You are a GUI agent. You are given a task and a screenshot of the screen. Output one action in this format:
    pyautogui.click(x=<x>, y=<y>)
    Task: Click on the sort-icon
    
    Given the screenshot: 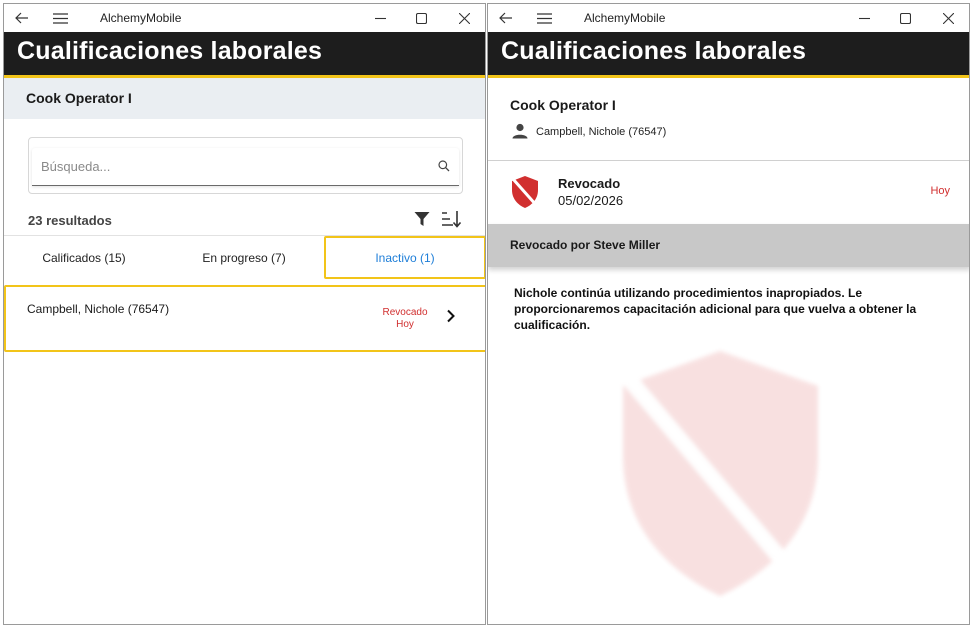 What is the action you would take?
    pyautogui.click(x=451, y=219)
    